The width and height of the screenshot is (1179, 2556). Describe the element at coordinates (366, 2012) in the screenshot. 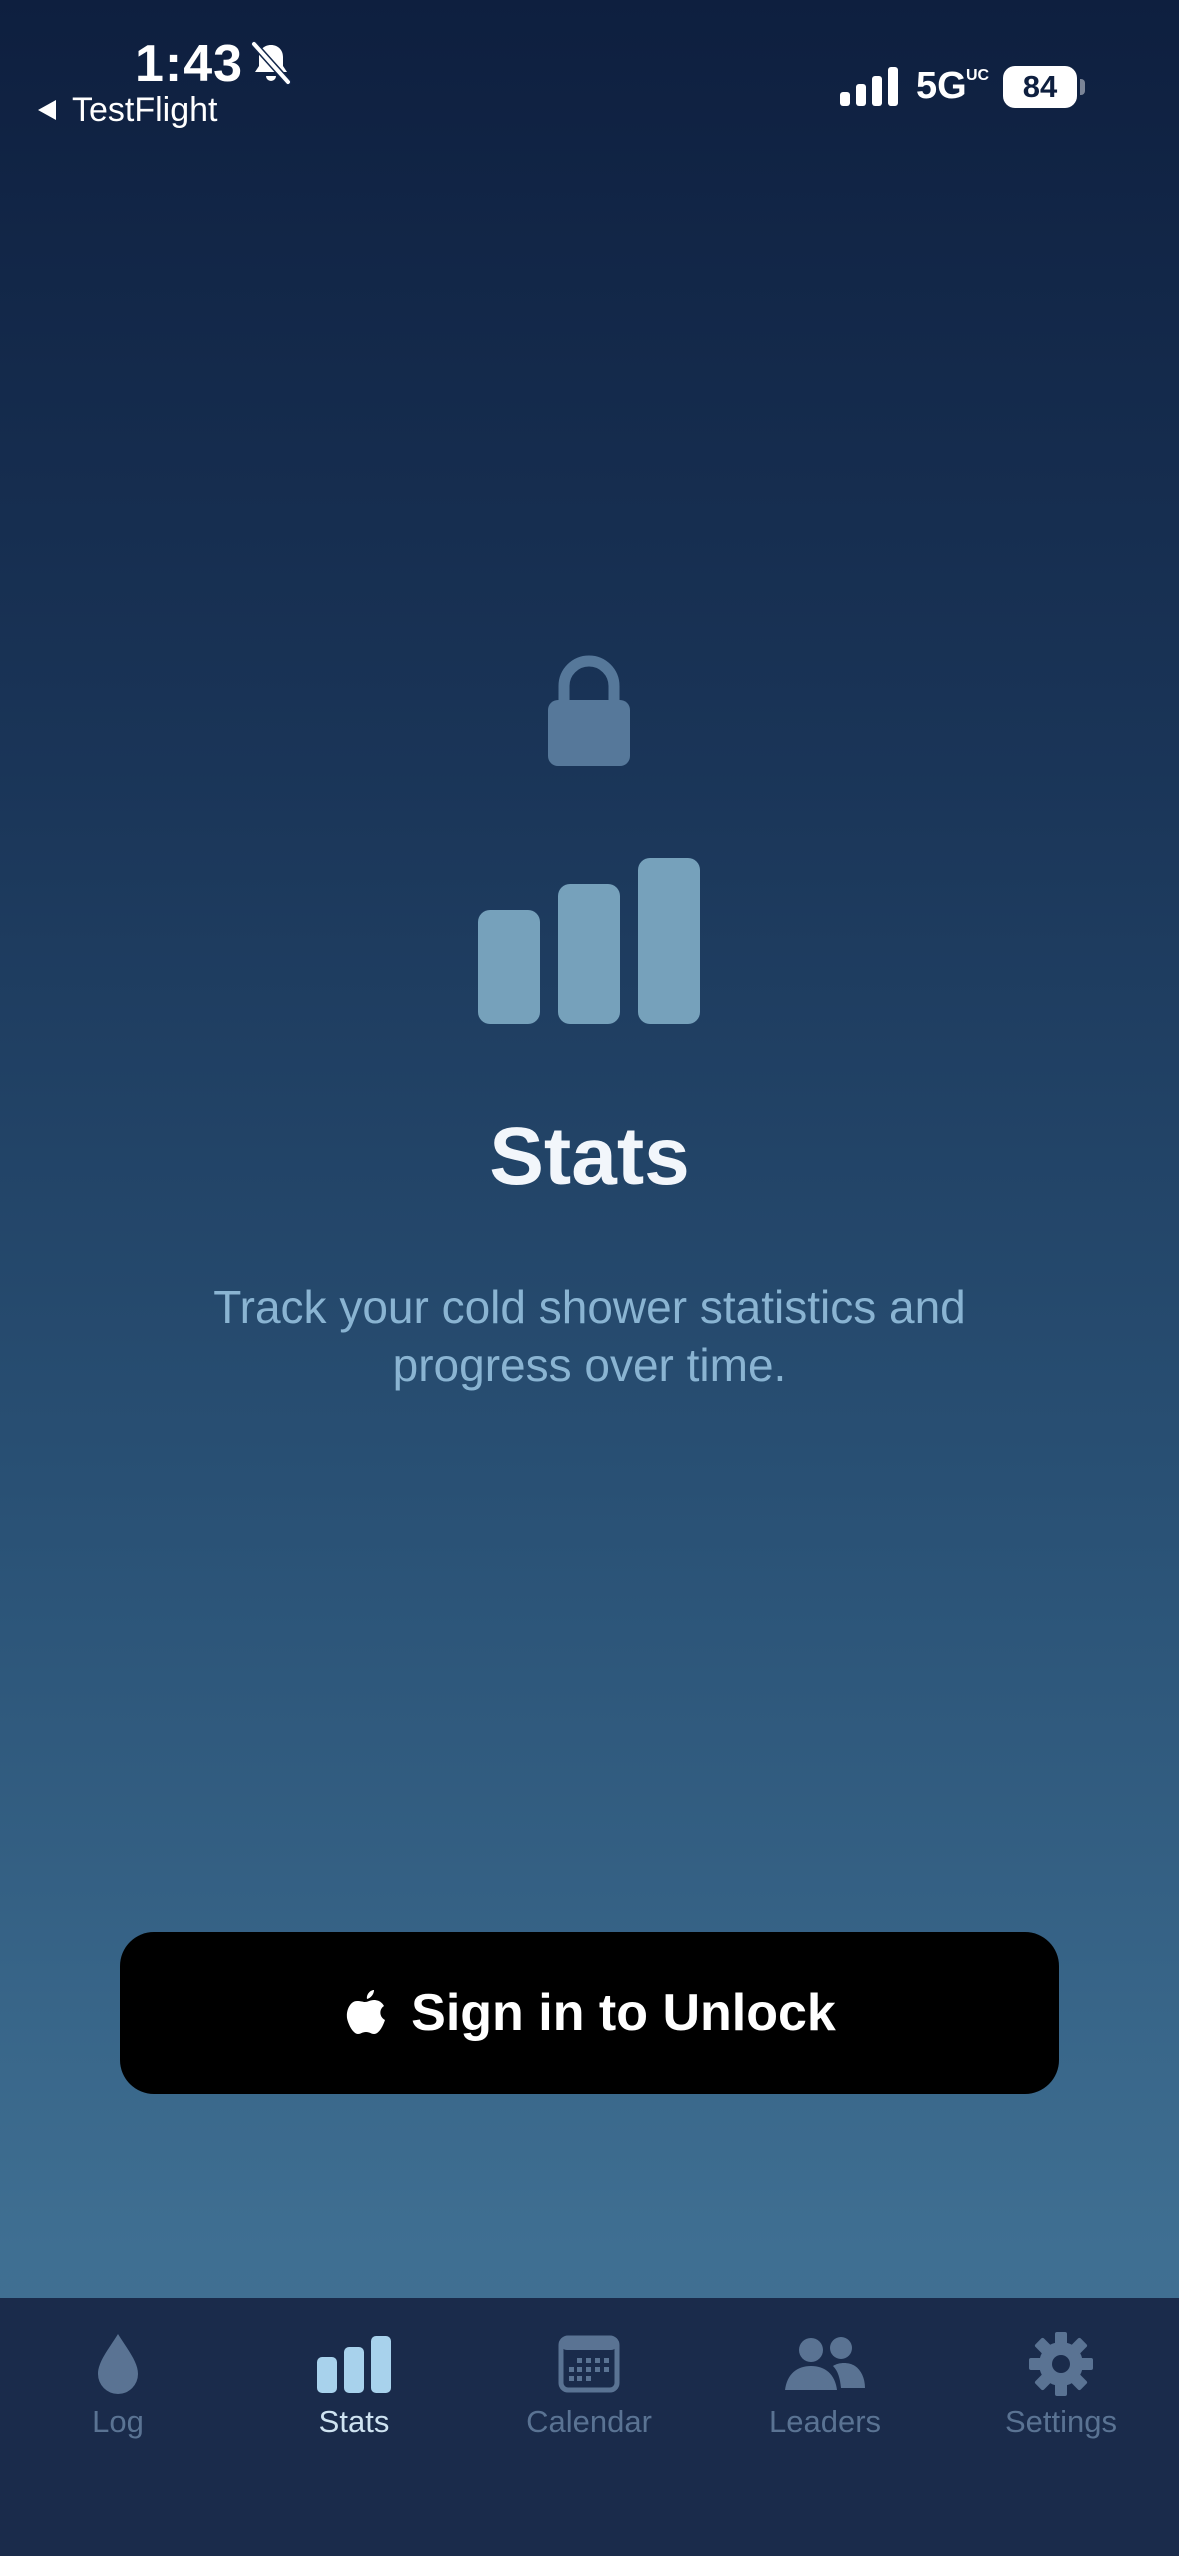

I see `apple-logo-icon` at that location.